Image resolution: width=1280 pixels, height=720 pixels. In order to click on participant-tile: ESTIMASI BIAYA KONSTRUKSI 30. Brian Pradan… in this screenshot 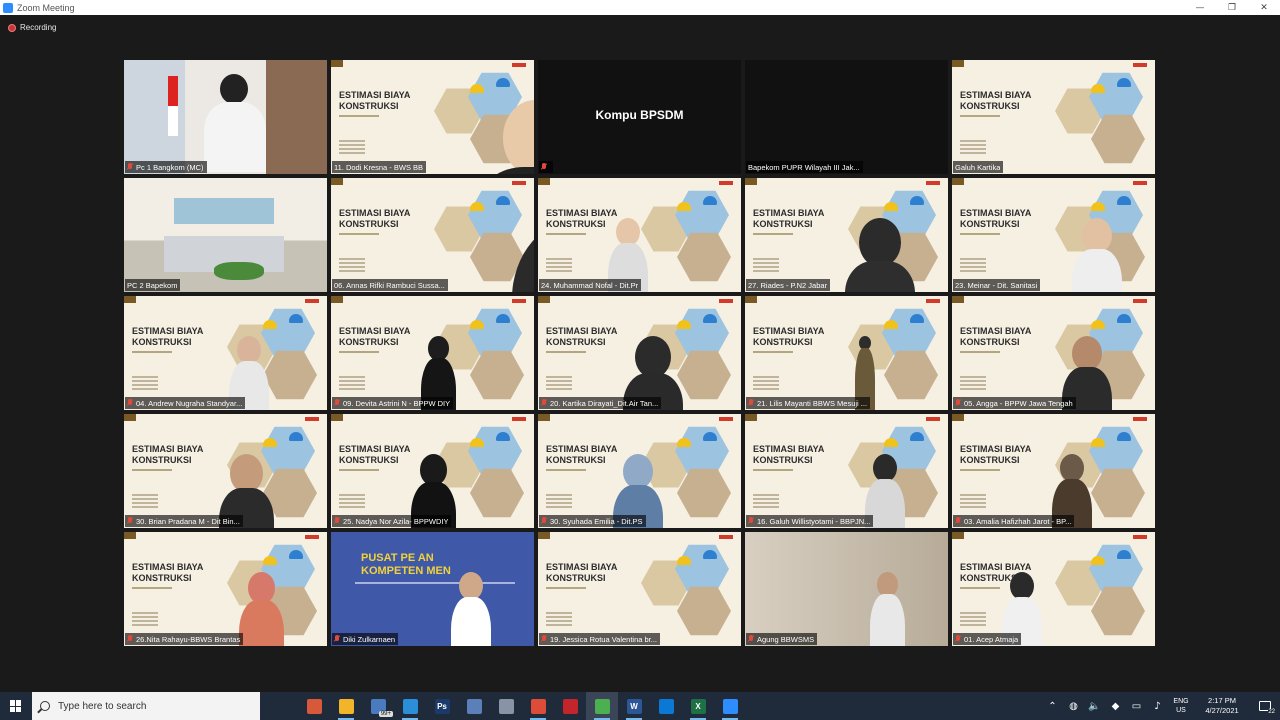, I will do `click(225, 471)`.